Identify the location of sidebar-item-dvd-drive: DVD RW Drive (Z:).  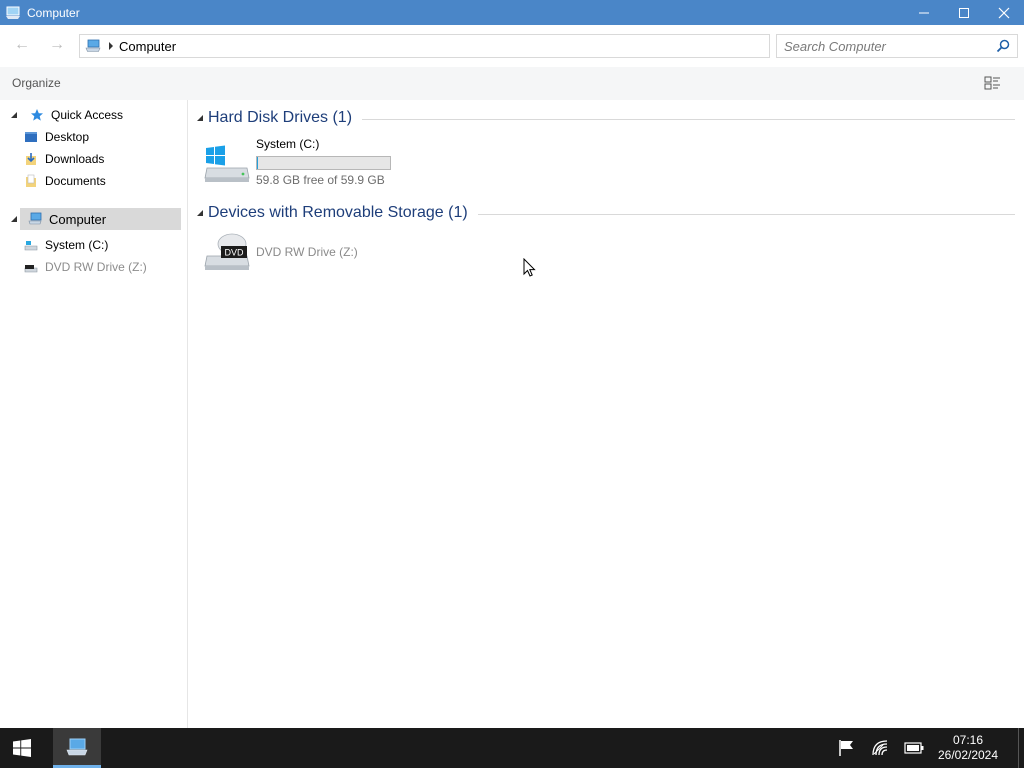
(102, 267).